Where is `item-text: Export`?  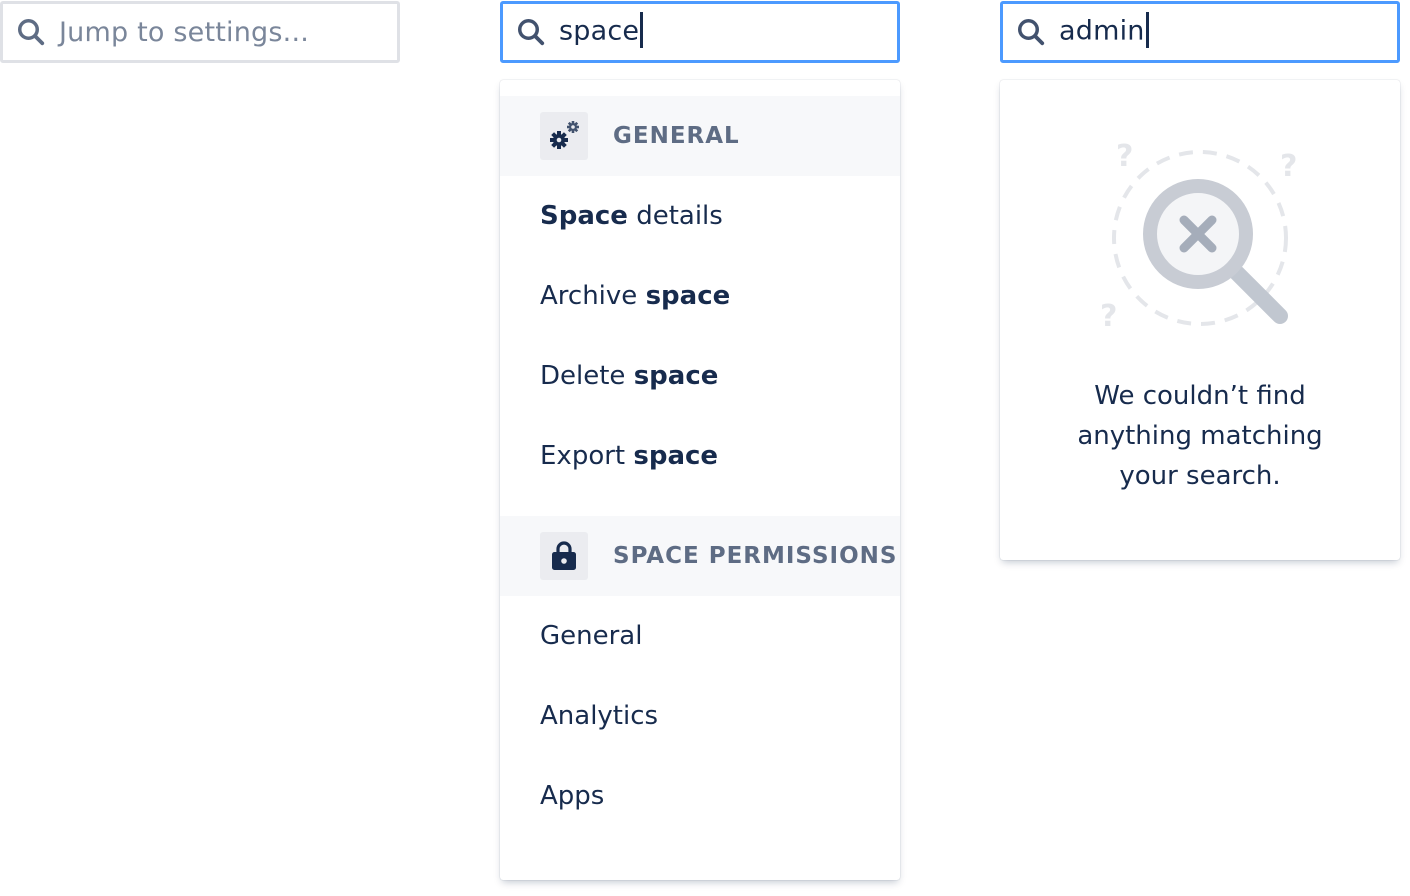 item-text: Export is located at coordinates (587, 456).